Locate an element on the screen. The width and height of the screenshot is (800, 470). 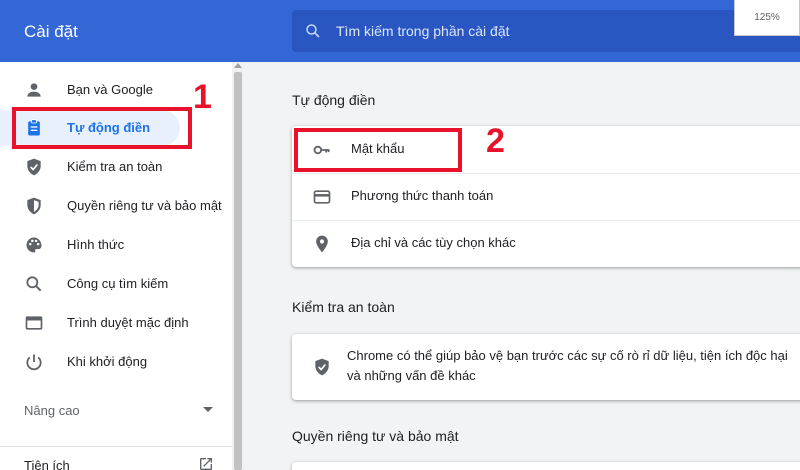
sidebar-item-label: Khi khởi động is located at coordinates (107, 361).